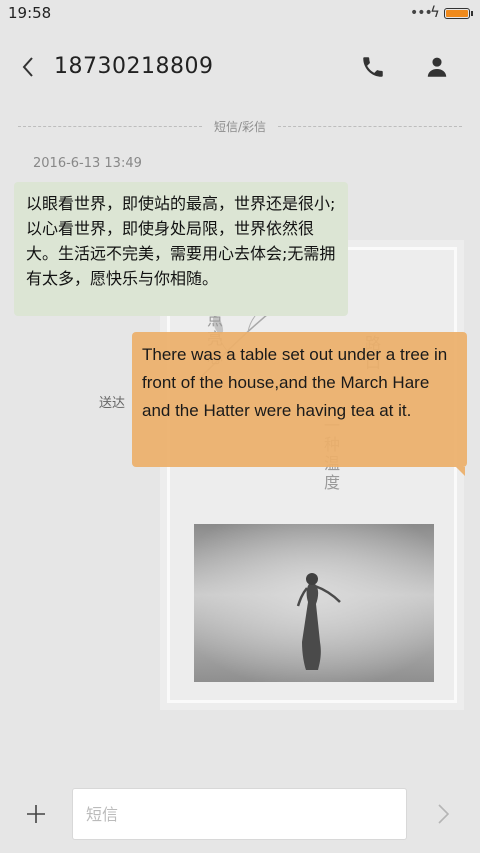  I want to click on back-chevron-icon, so click(29, 67).